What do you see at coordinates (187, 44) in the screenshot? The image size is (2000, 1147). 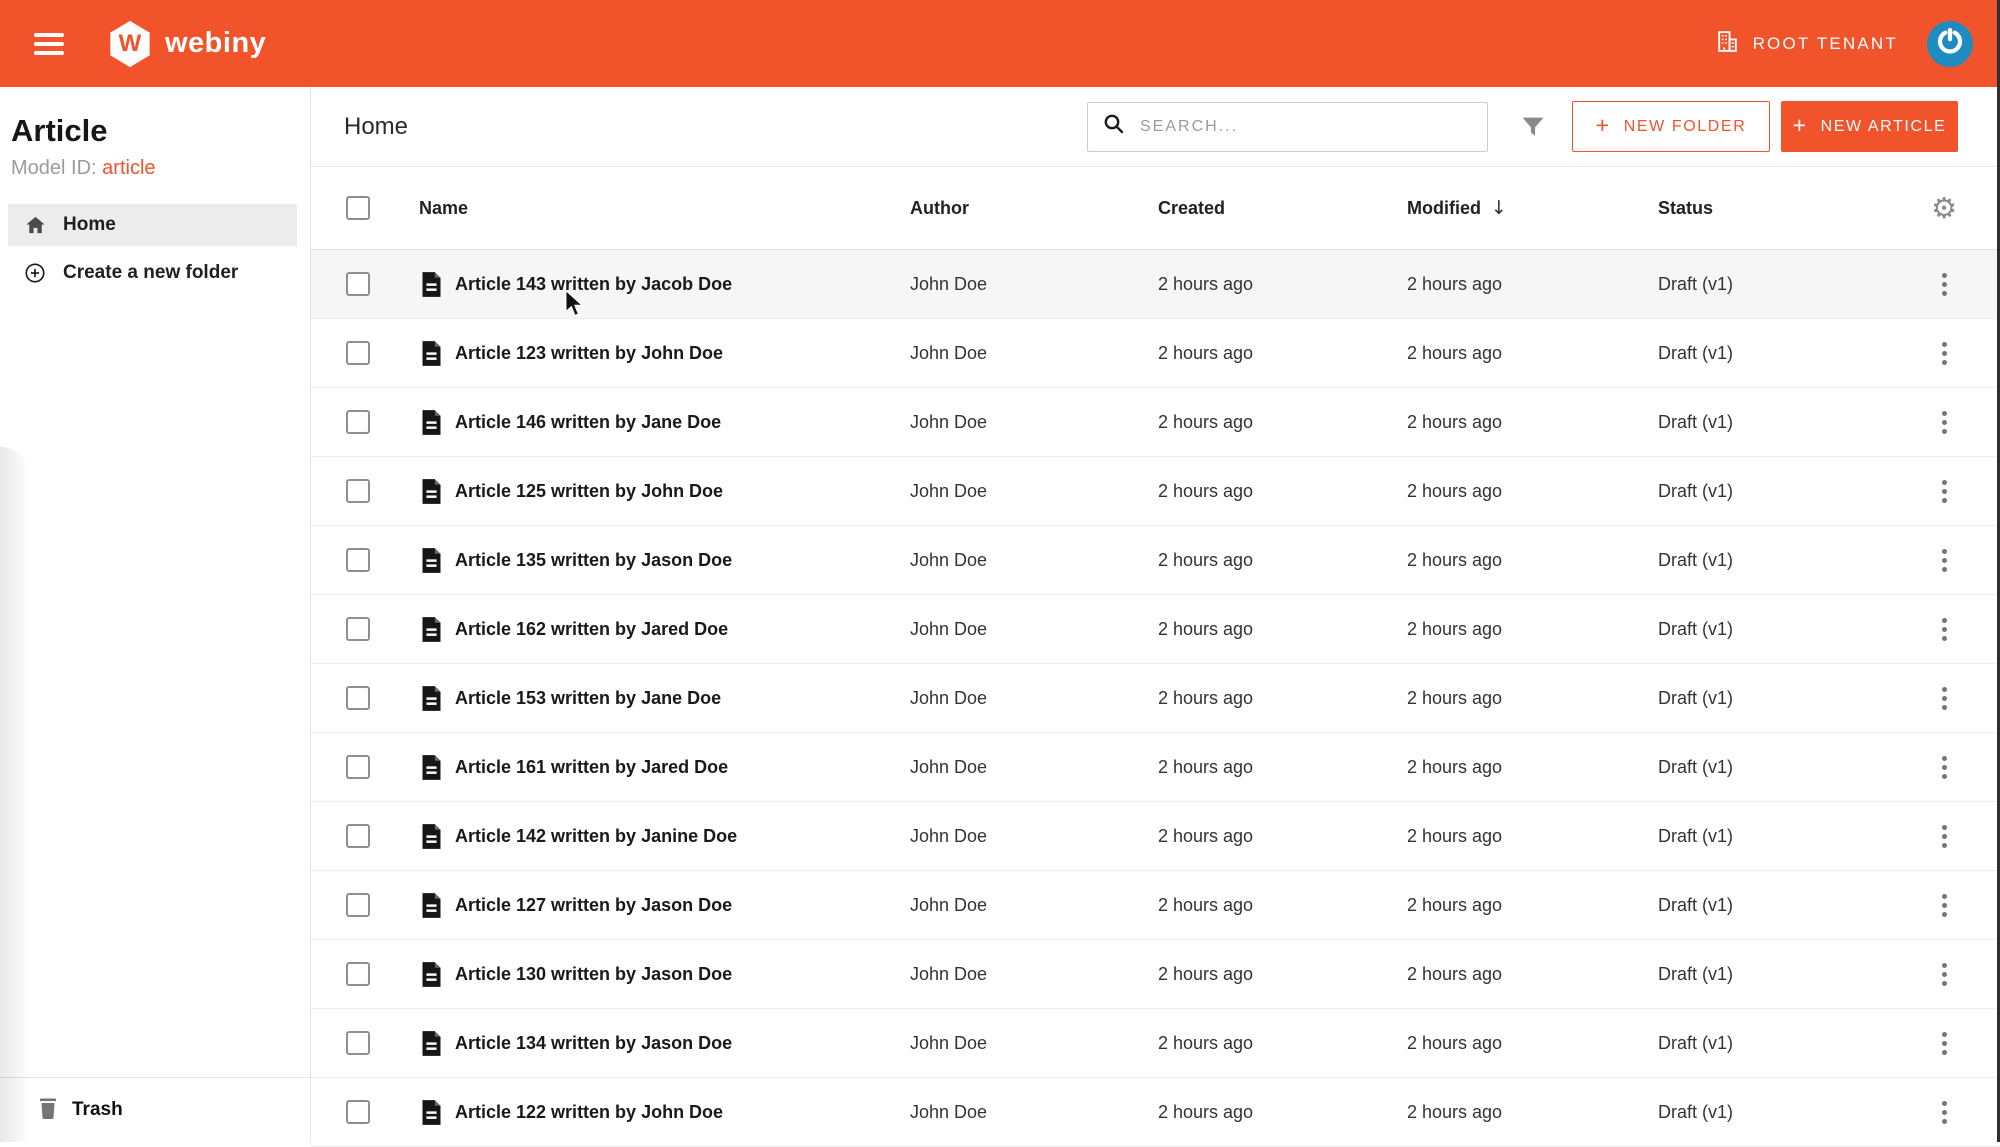 I see `webiny-logo: W webiny` at bounding box center [187, 44].